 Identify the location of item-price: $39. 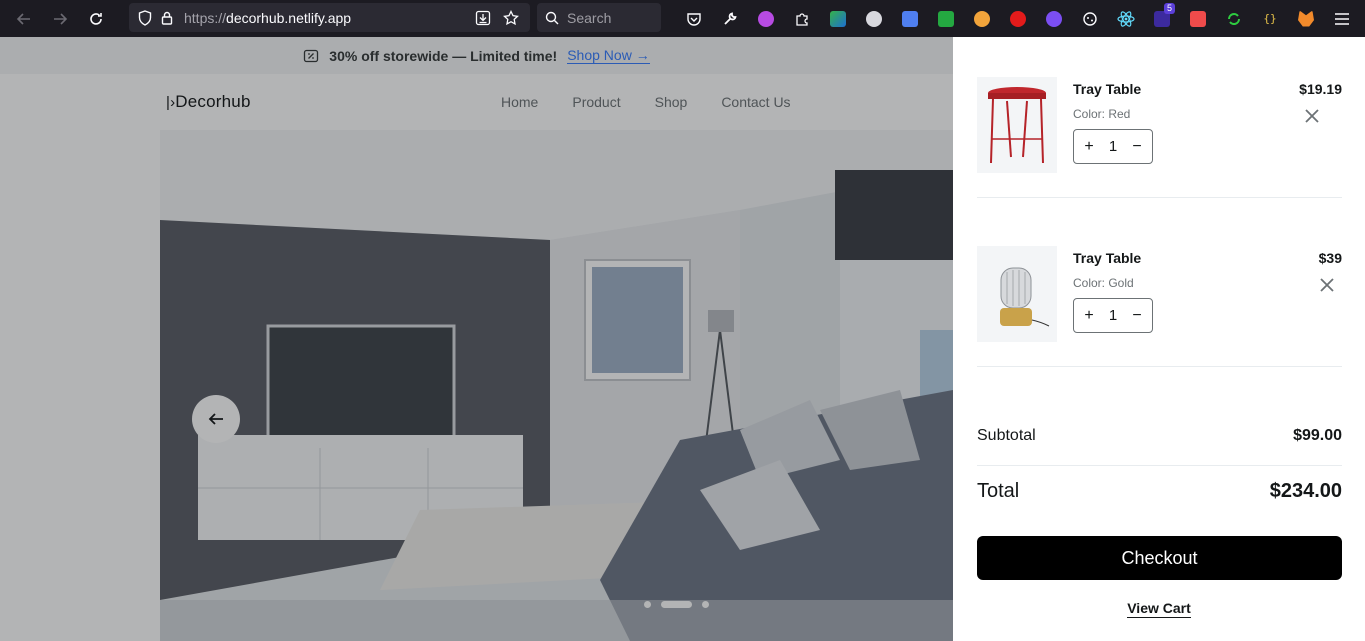
(1330, 258).